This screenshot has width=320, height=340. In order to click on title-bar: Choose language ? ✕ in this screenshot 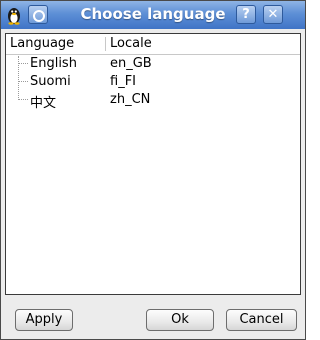, I will do `click(153, 15)`.